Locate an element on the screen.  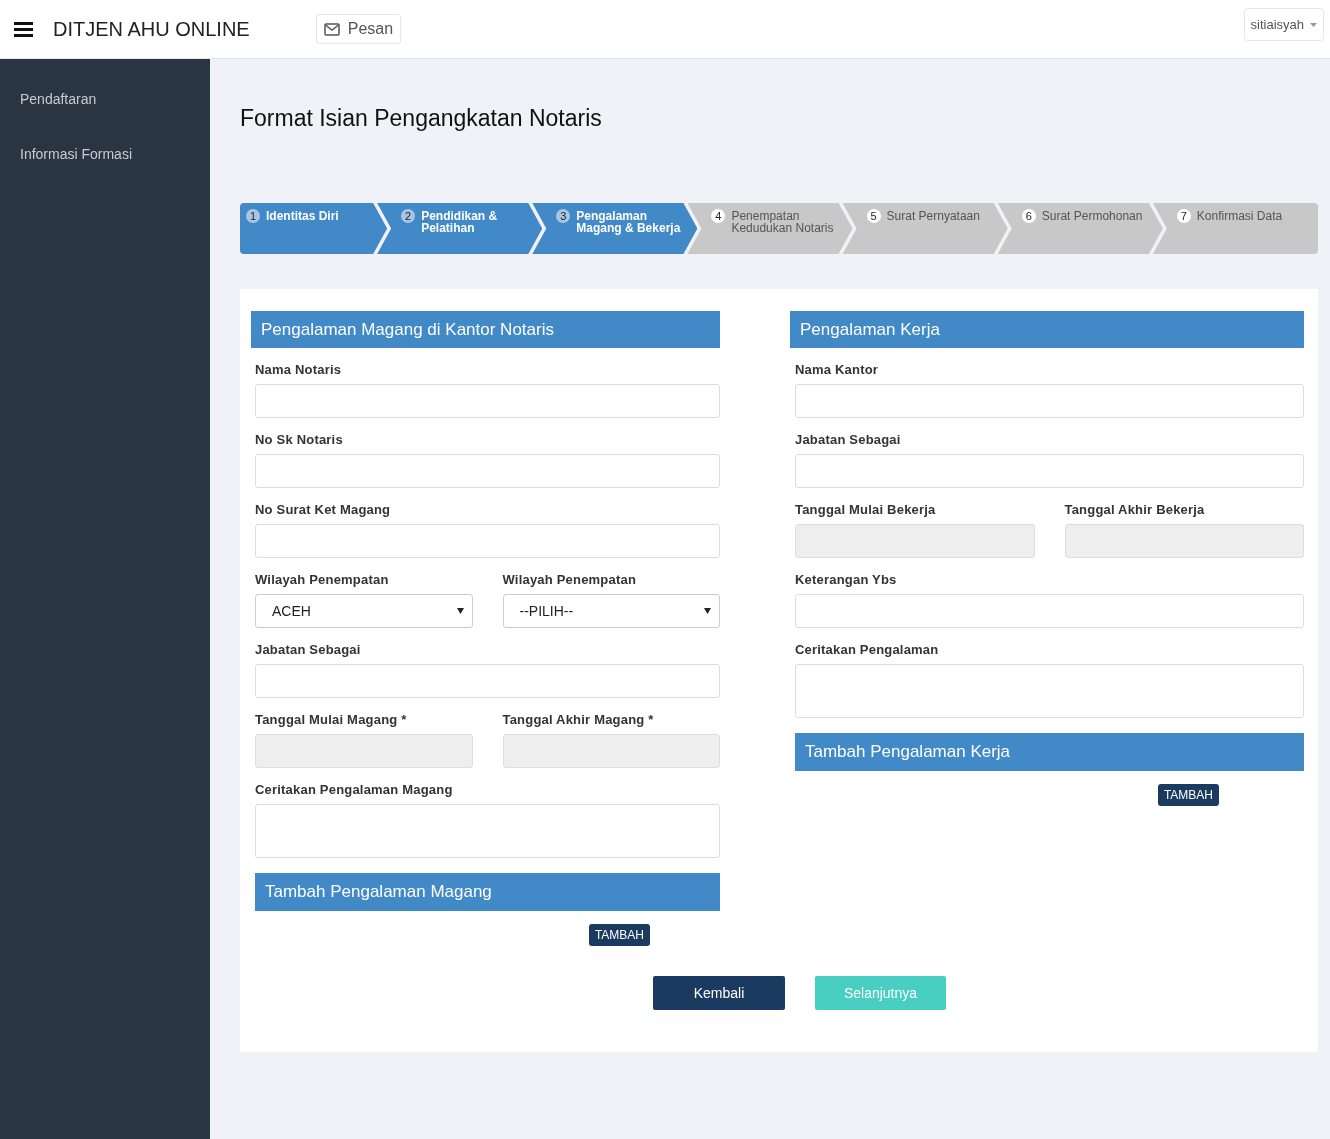
menu-icon is located at coordinates (23, 29).